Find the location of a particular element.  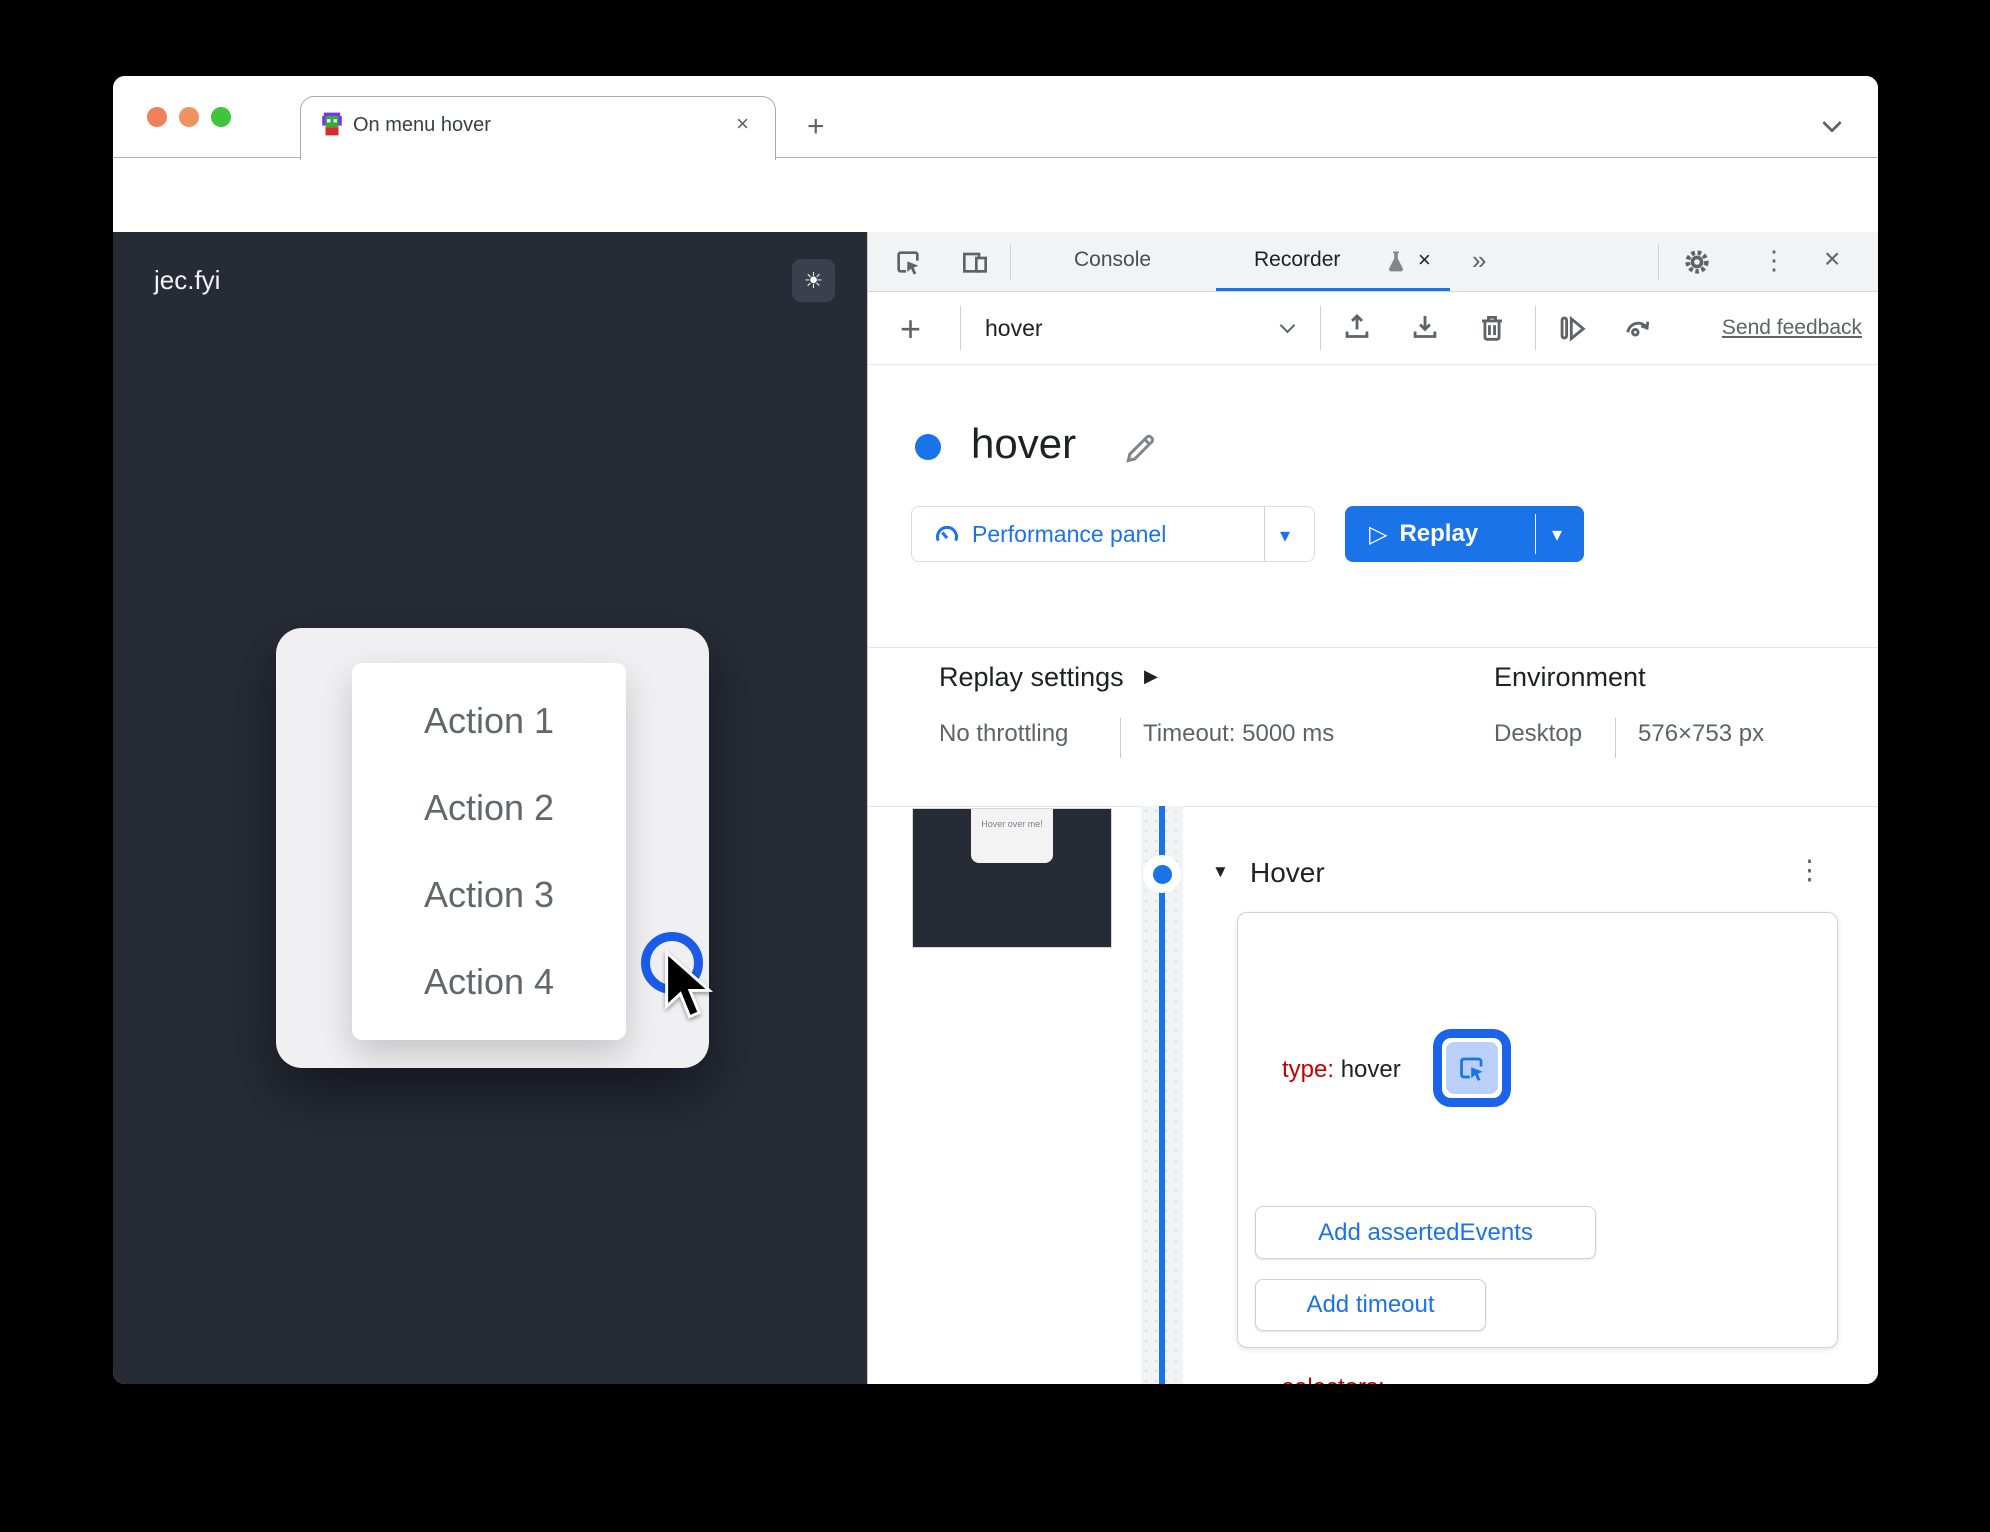

thumbnail-mini-card: Hover over me! is located at coordinates (1012, 836).